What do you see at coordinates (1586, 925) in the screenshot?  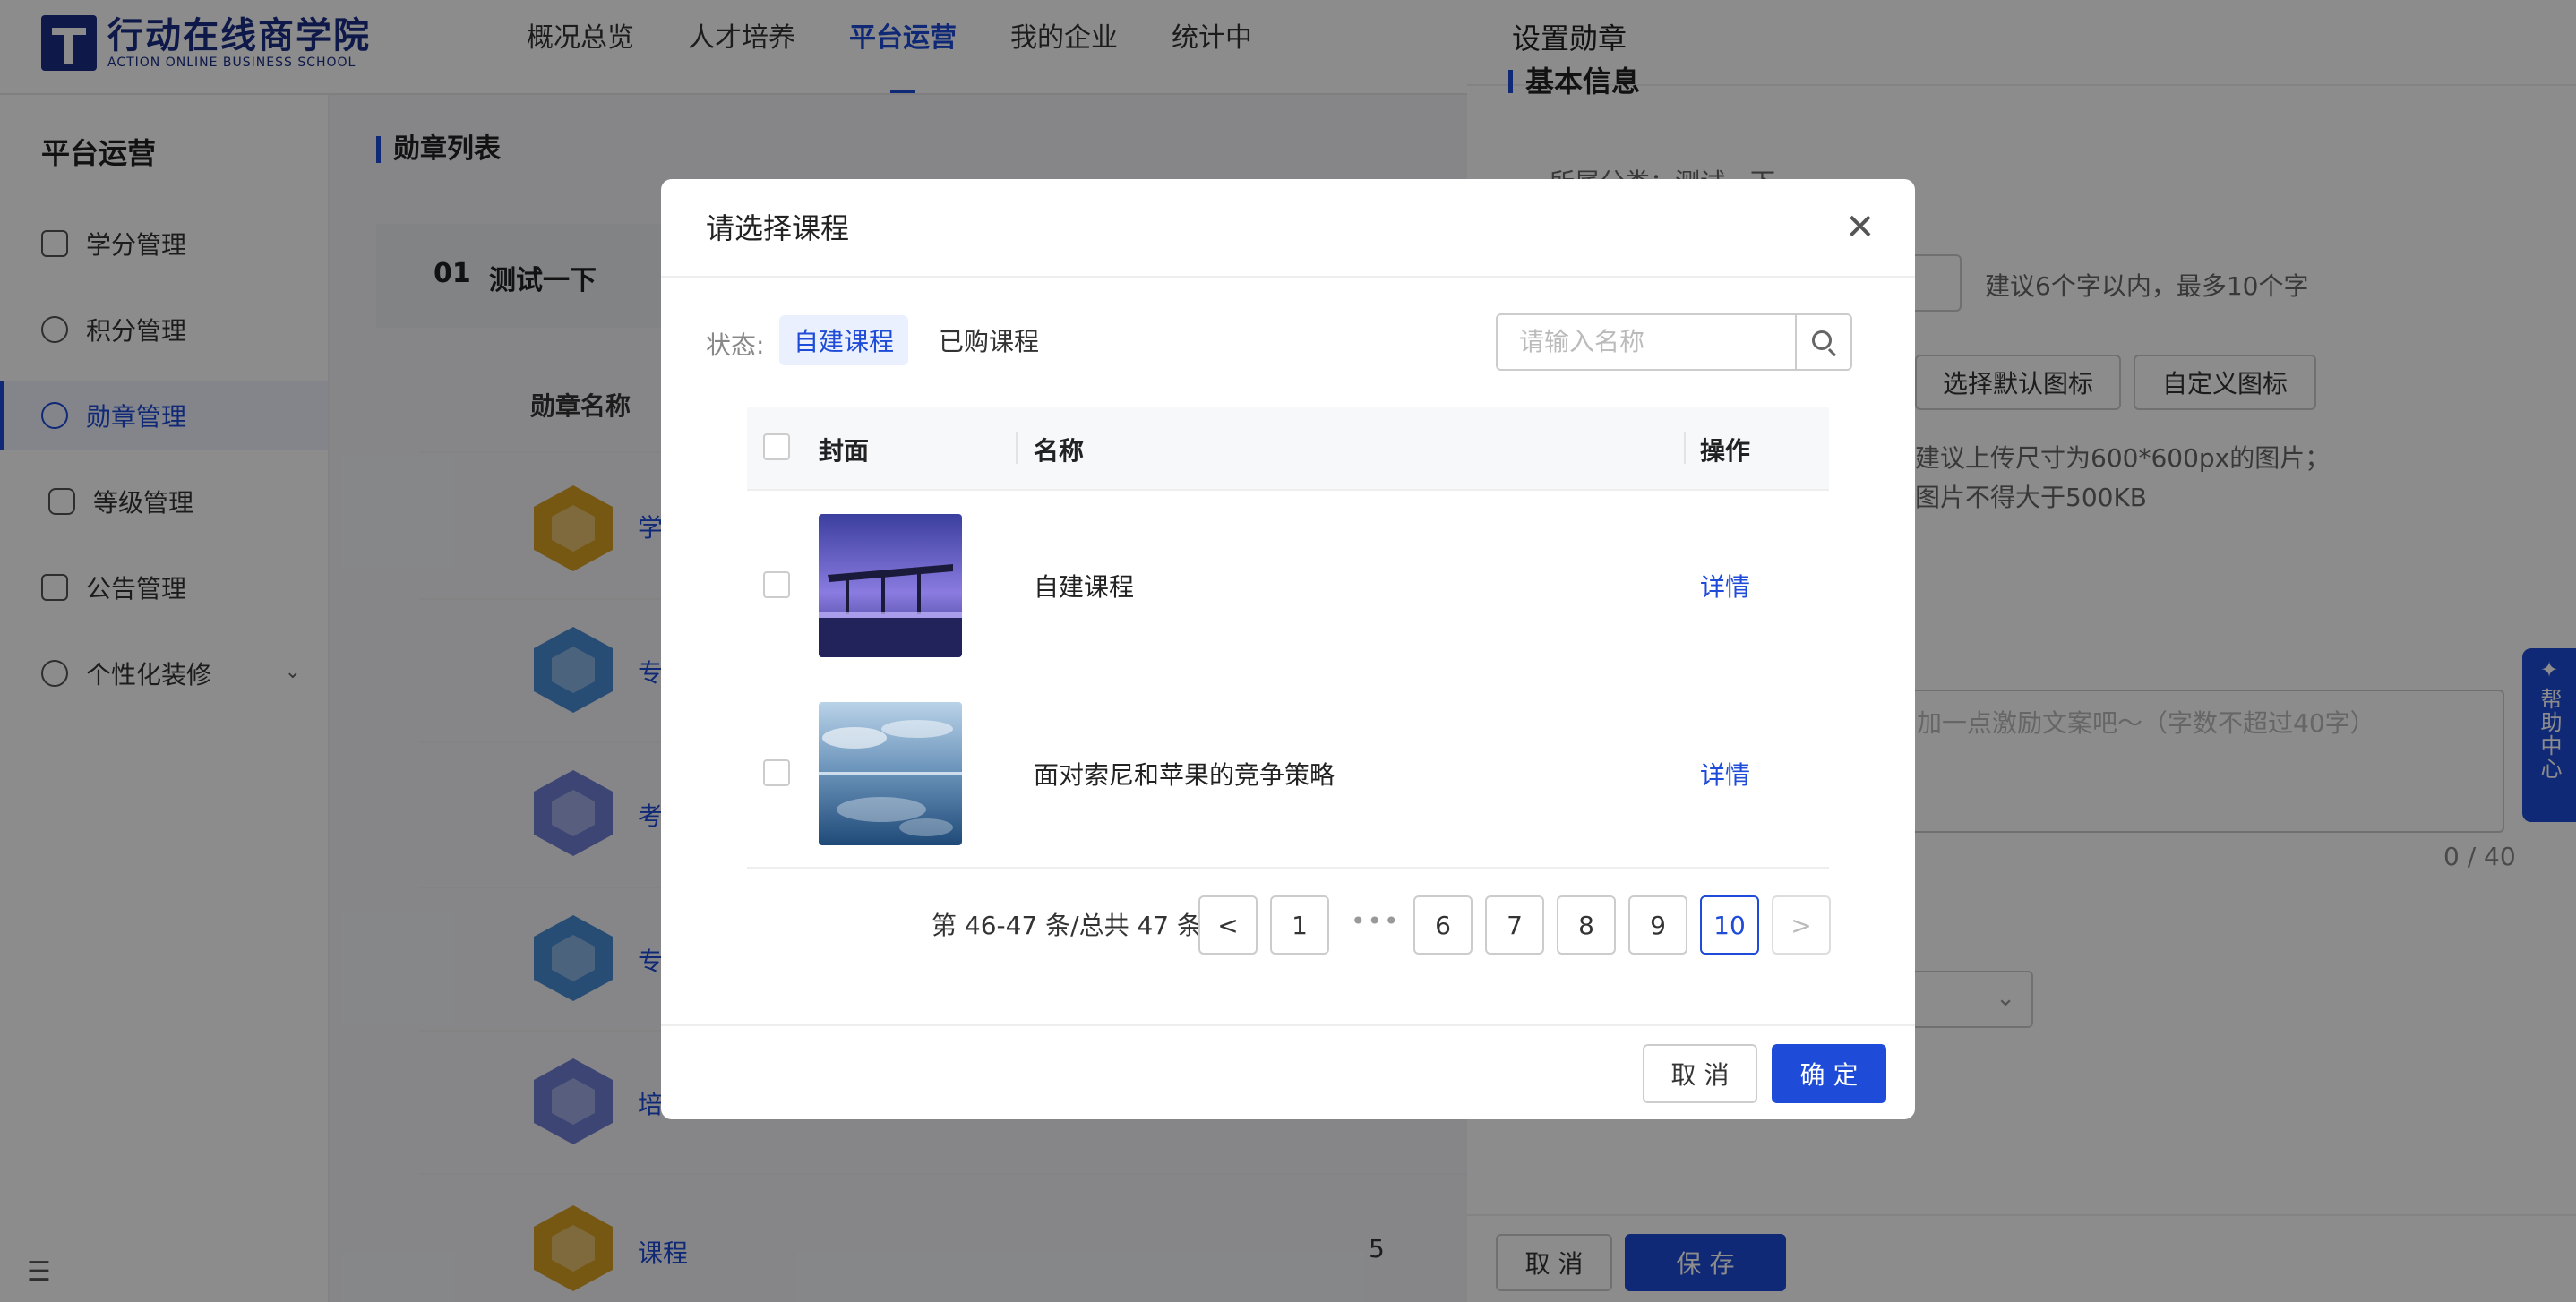 I see `page-button-8: 8` at bounding box center [1586, 925].